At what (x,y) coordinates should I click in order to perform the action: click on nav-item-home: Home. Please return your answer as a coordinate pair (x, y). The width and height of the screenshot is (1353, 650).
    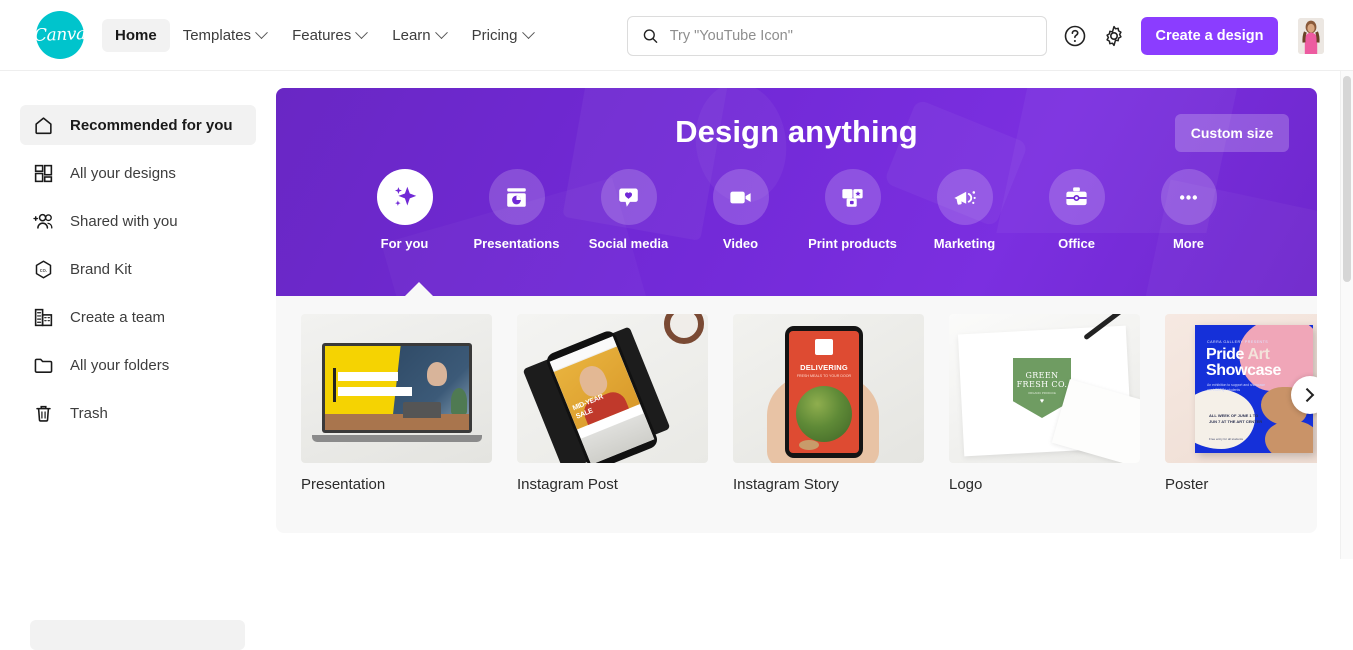
    Looking at the image, I should click on (136, 35).